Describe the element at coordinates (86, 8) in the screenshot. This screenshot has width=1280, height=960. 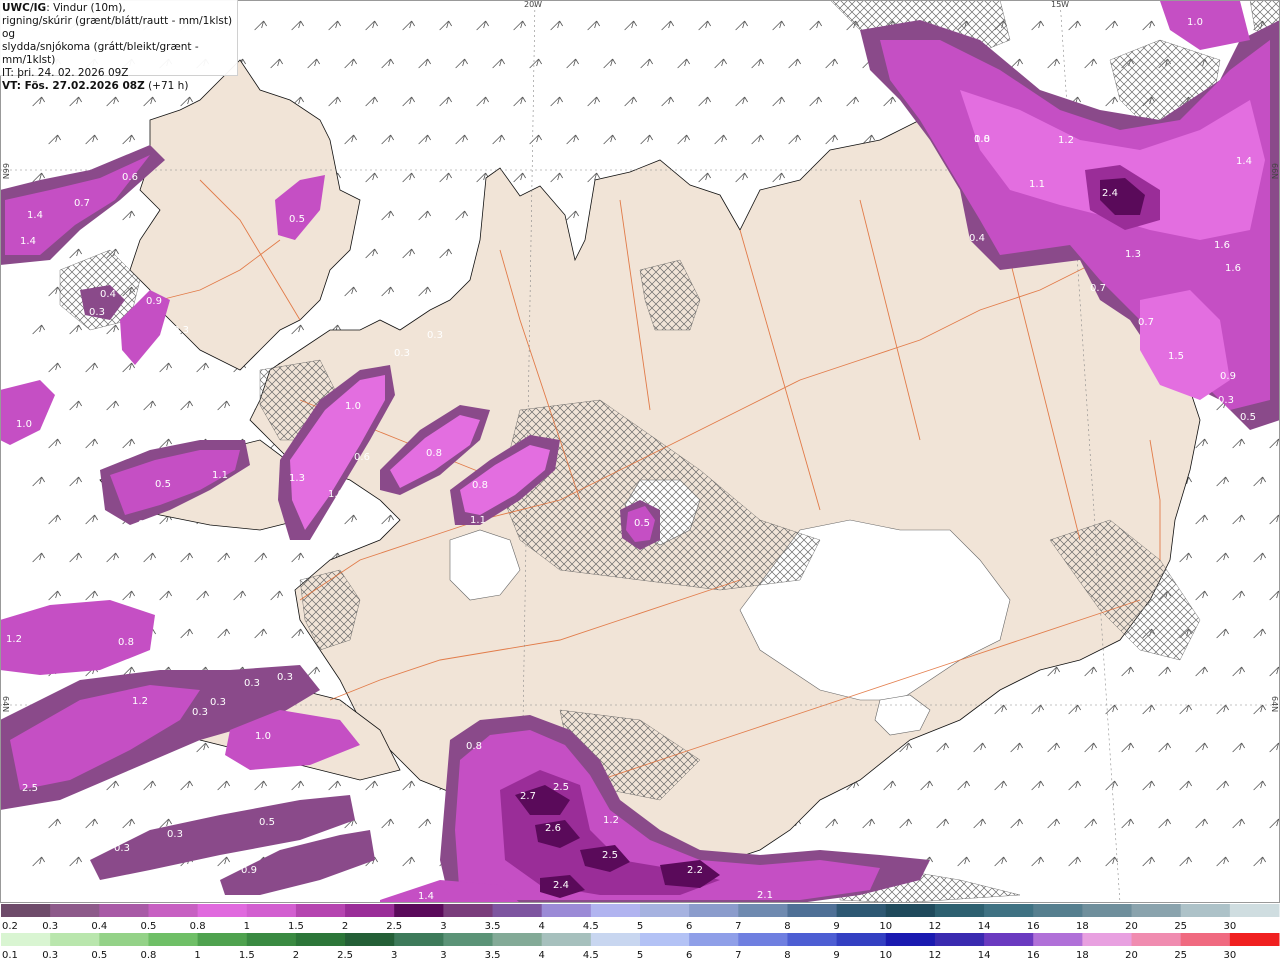
I see `title-variable: : Vindur (10m),` at that location.